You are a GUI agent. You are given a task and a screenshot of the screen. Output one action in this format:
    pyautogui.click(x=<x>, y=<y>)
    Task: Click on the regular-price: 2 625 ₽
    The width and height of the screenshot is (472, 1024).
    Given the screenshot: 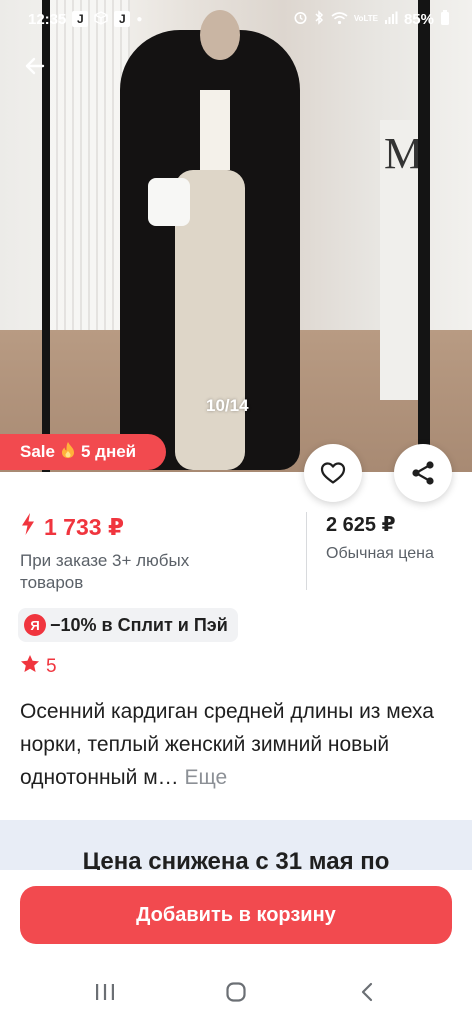 What is the action you would take?
    pyautogui.click(x=361, y=525)
    